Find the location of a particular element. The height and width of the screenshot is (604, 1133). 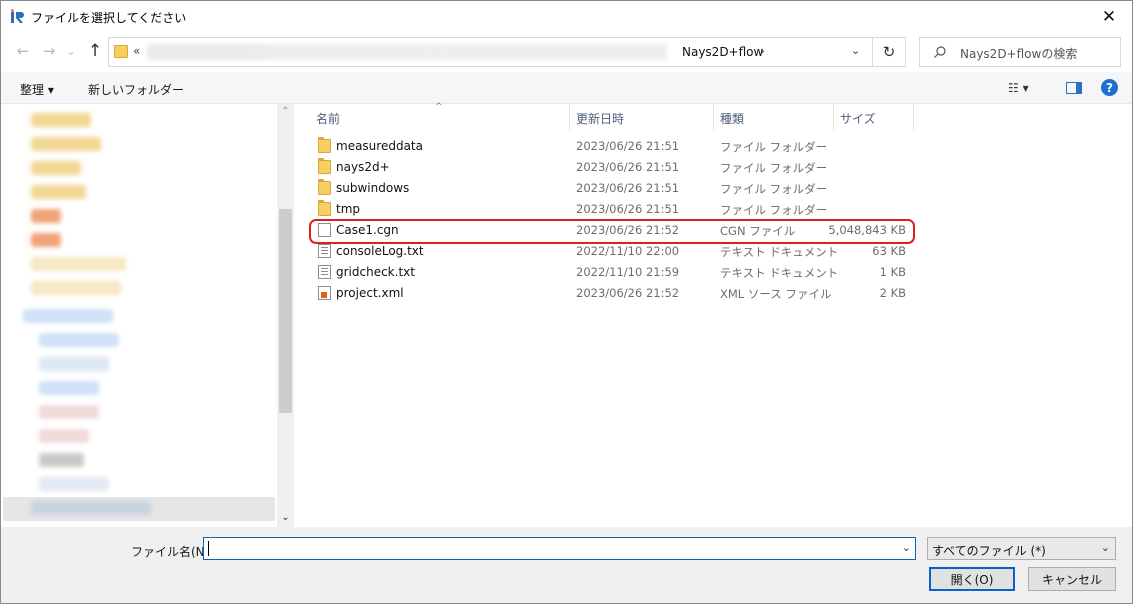

open-button: 開く(O) is located at coordinates (972, 579).